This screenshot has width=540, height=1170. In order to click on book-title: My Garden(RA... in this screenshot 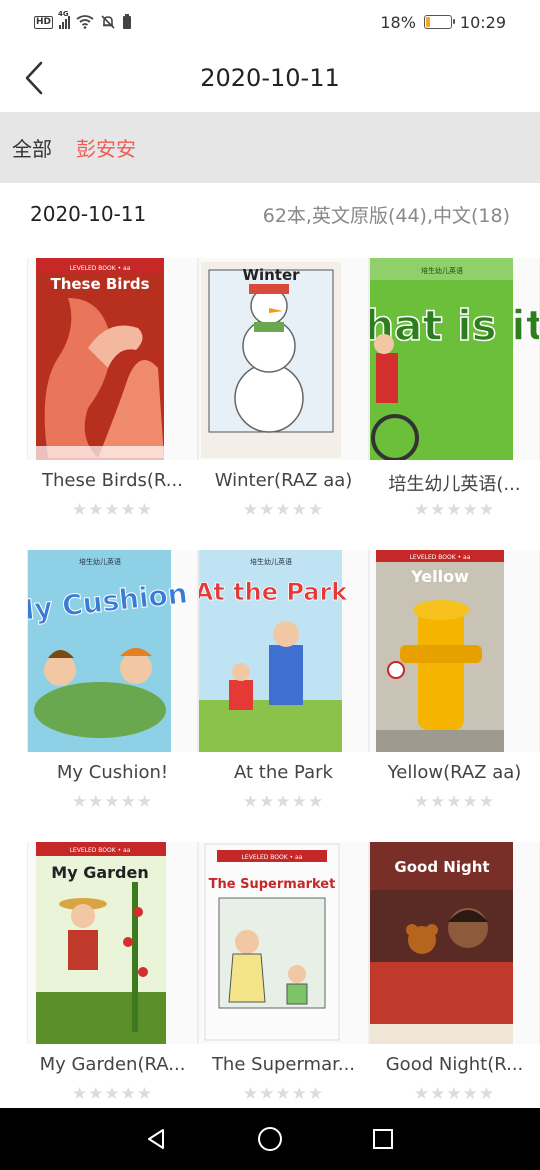, I will do `click(112, 1064)`.